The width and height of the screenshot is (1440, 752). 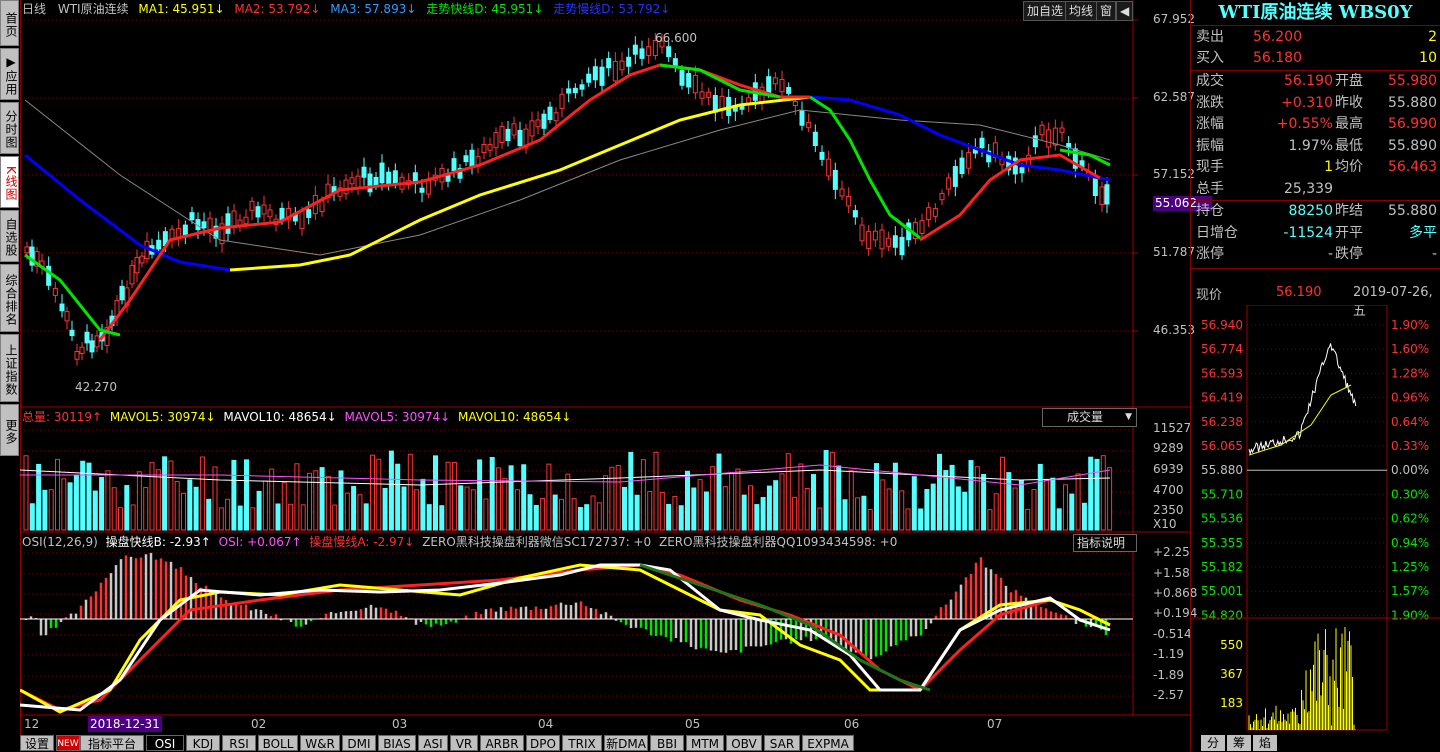 What do you see at coordinates (546, 724) in the screenshot?
I see `x-tick: 04` at bounding box center [546, 724].